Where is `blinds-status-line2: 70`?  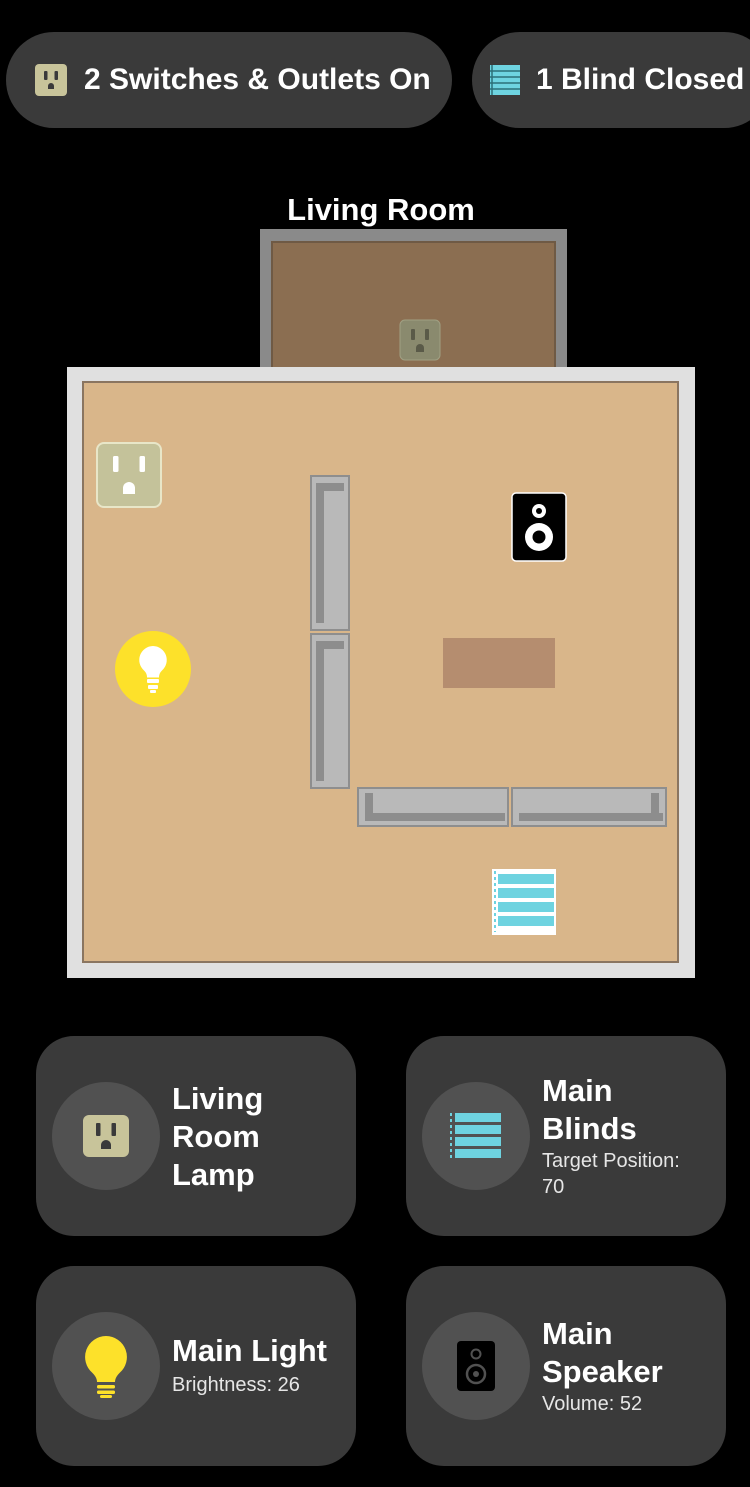
blinds-status-line2: 70 is located at coordinates (553, 1187).